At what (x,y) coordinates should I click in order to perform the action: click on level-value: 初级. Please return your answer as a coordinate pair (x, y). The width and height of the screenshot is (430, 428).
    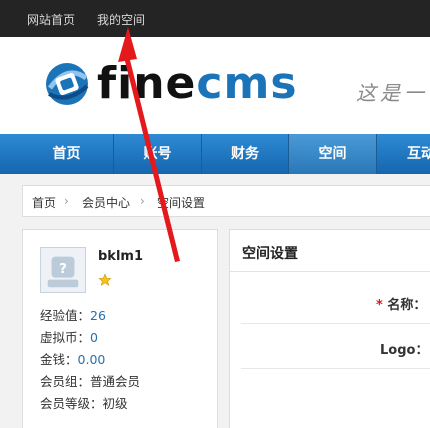
    Looking at the image, I should click on (115, 403).